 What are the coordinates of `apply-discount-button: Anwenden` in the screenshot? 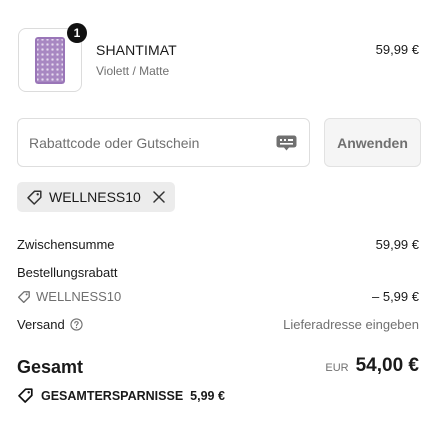 It's located at (372, 142).